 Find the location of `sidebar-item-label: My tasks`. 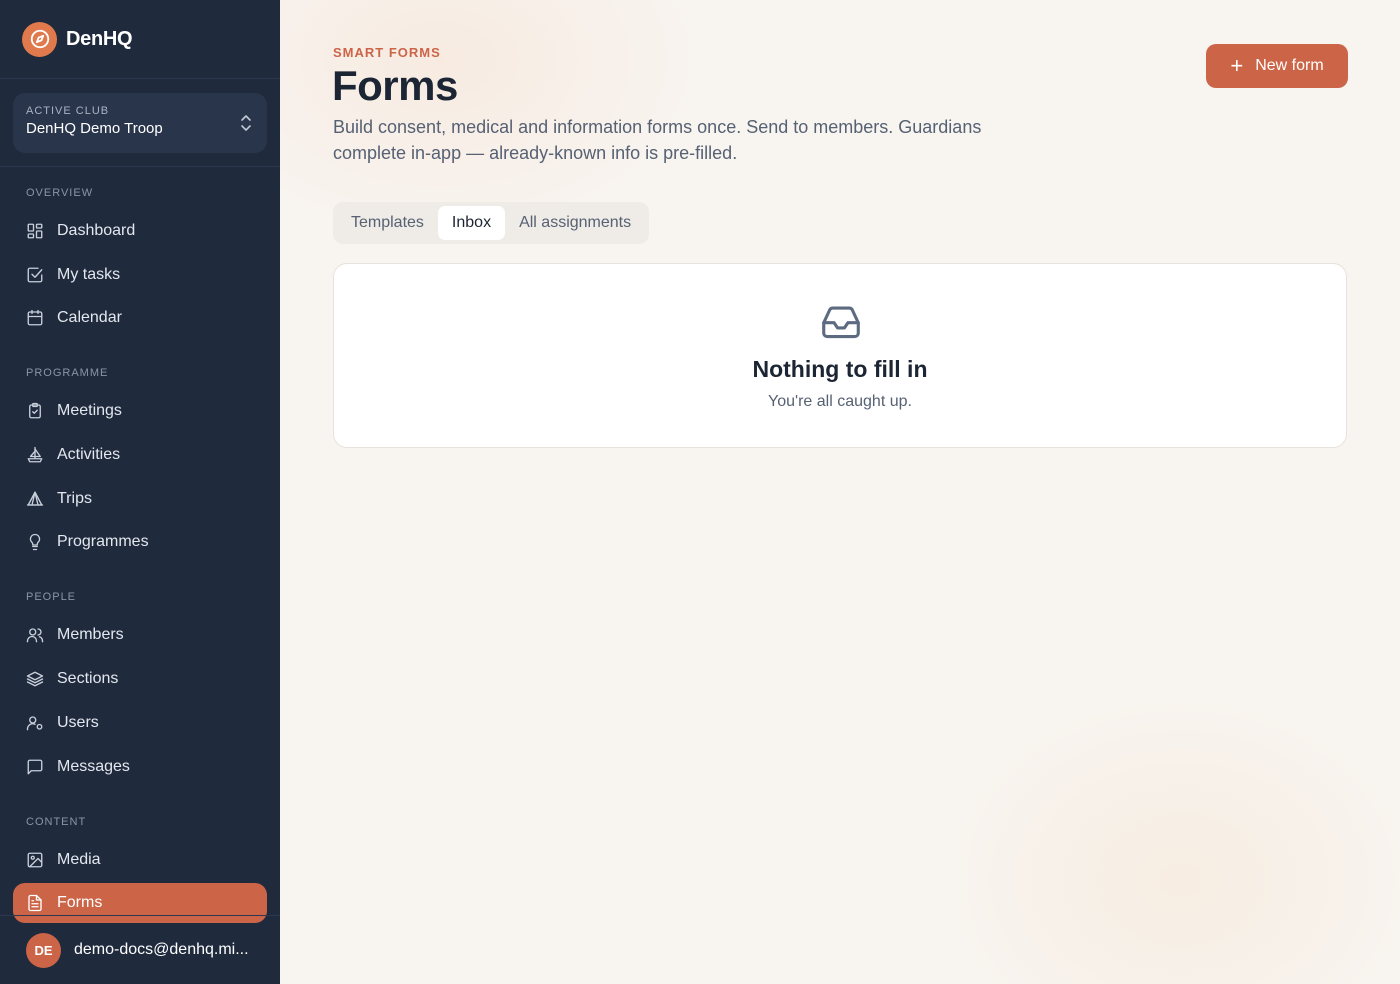

sidebar-item-label: My tasks is located at coordinates (89, 274).